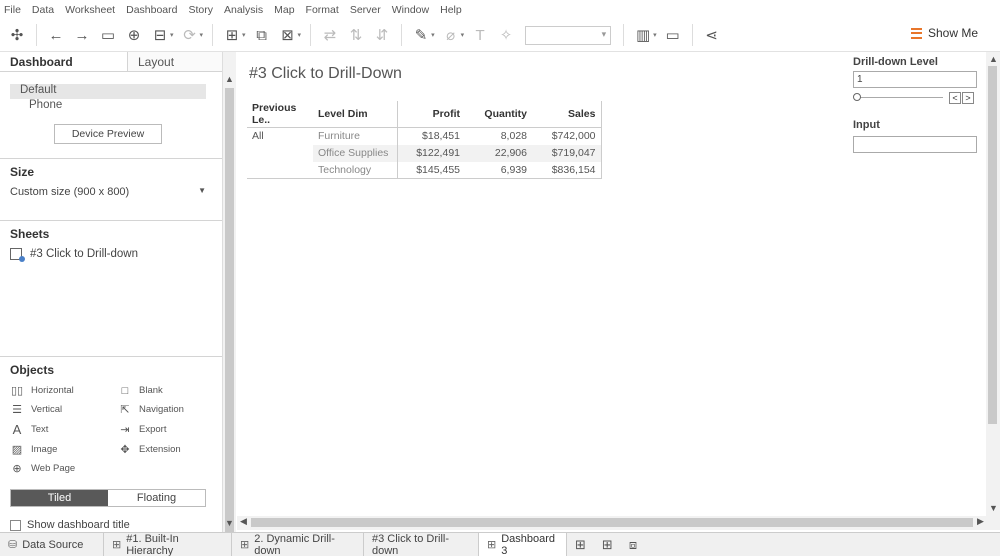  I want to click on show-cards-icon: ▥, so click(643, 35).